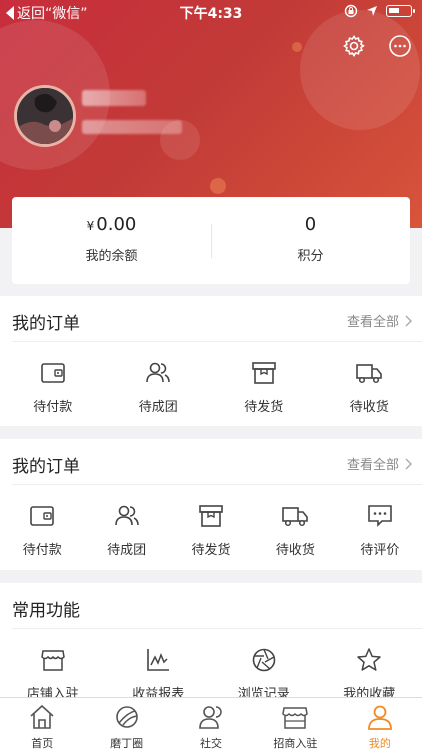 This screenshot has height=750, width=422. What do you see at coordinates (372, 11) in the screenshot?
I see `location-icon` at bounding box center [372, 11].